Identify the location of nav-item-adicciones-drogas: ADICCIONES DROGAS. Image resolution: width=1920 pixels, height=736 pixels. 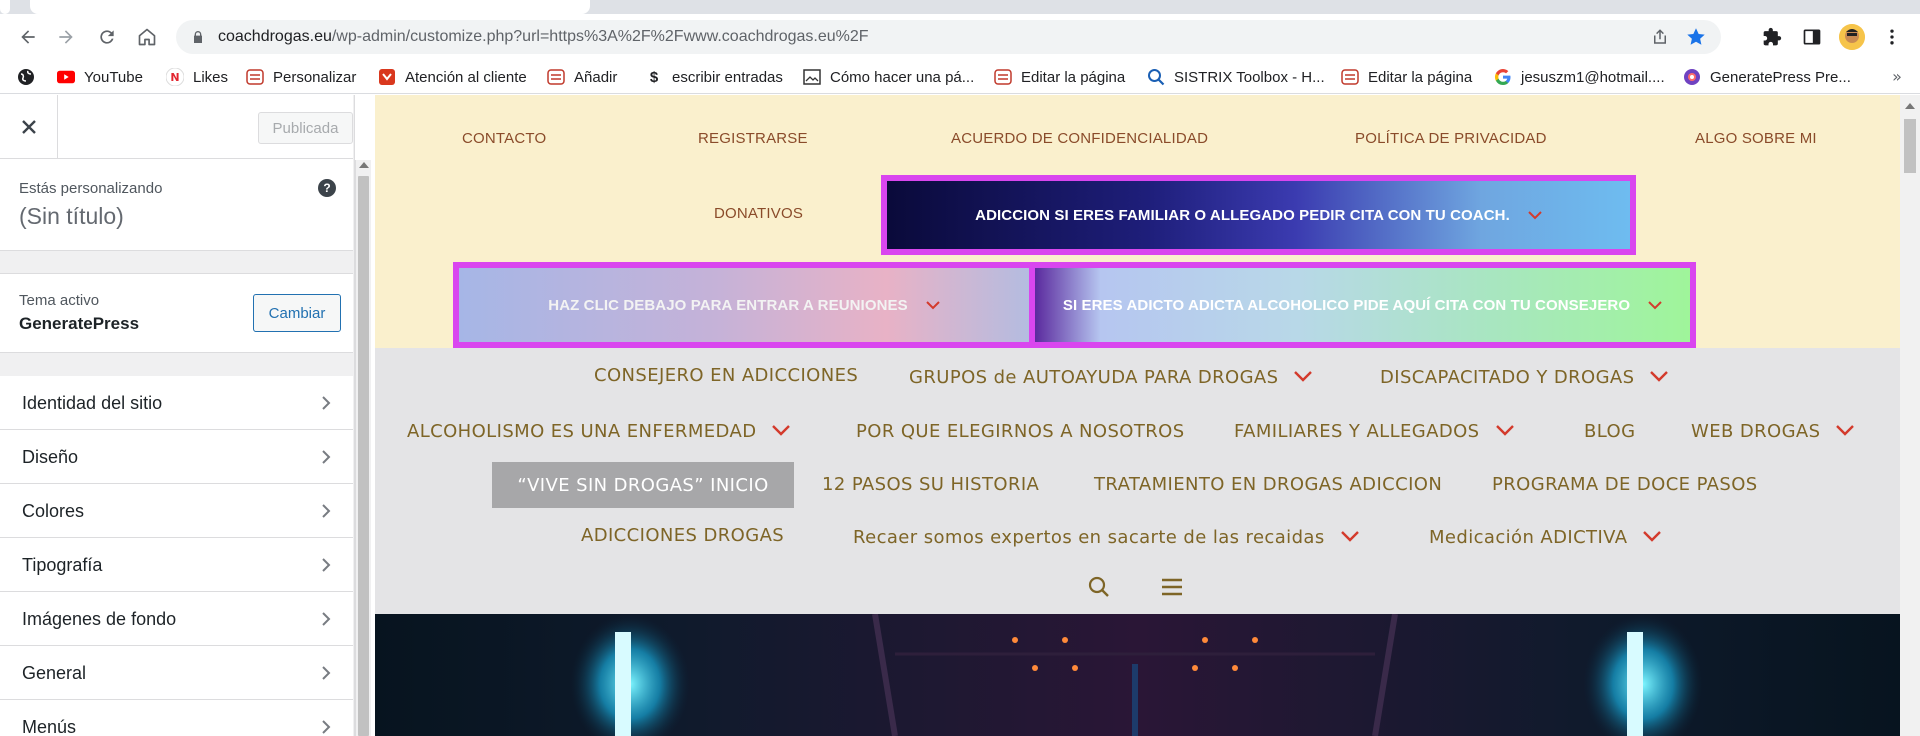
(682, 535).